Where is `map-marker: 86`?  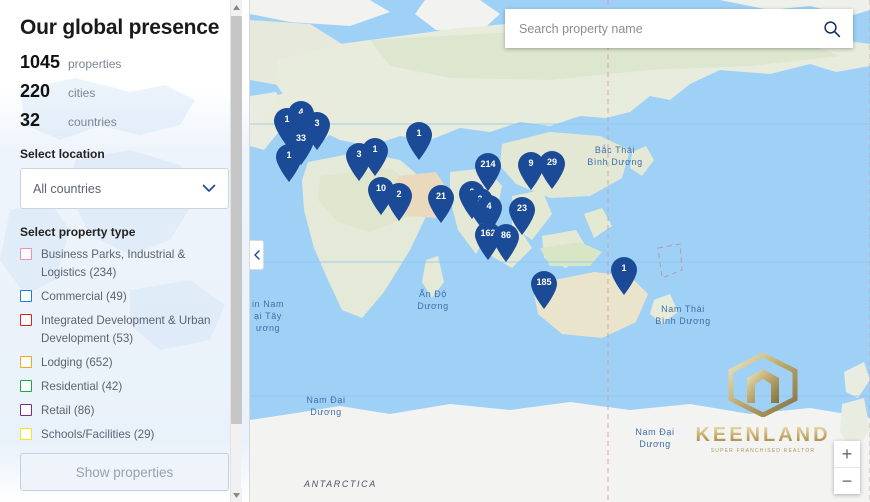 map-marker: 86 is located at coordinates (506, 243).